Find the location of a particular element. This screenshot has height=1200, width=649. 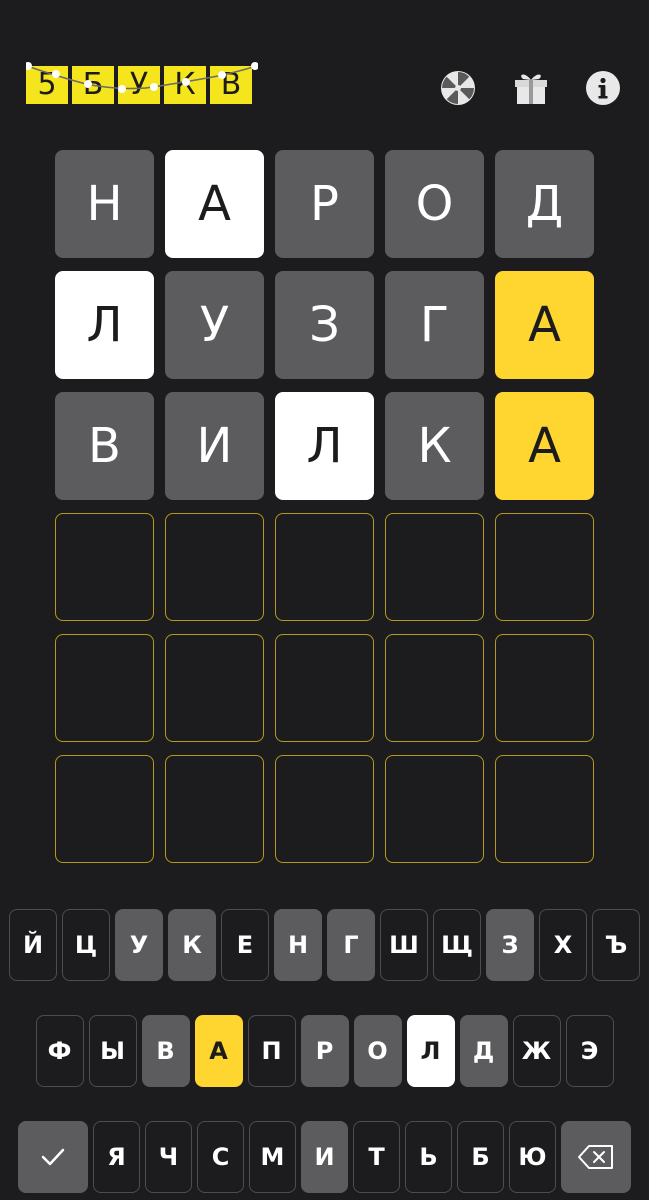

key-unused: Я is located at coordinates (116, 1157).